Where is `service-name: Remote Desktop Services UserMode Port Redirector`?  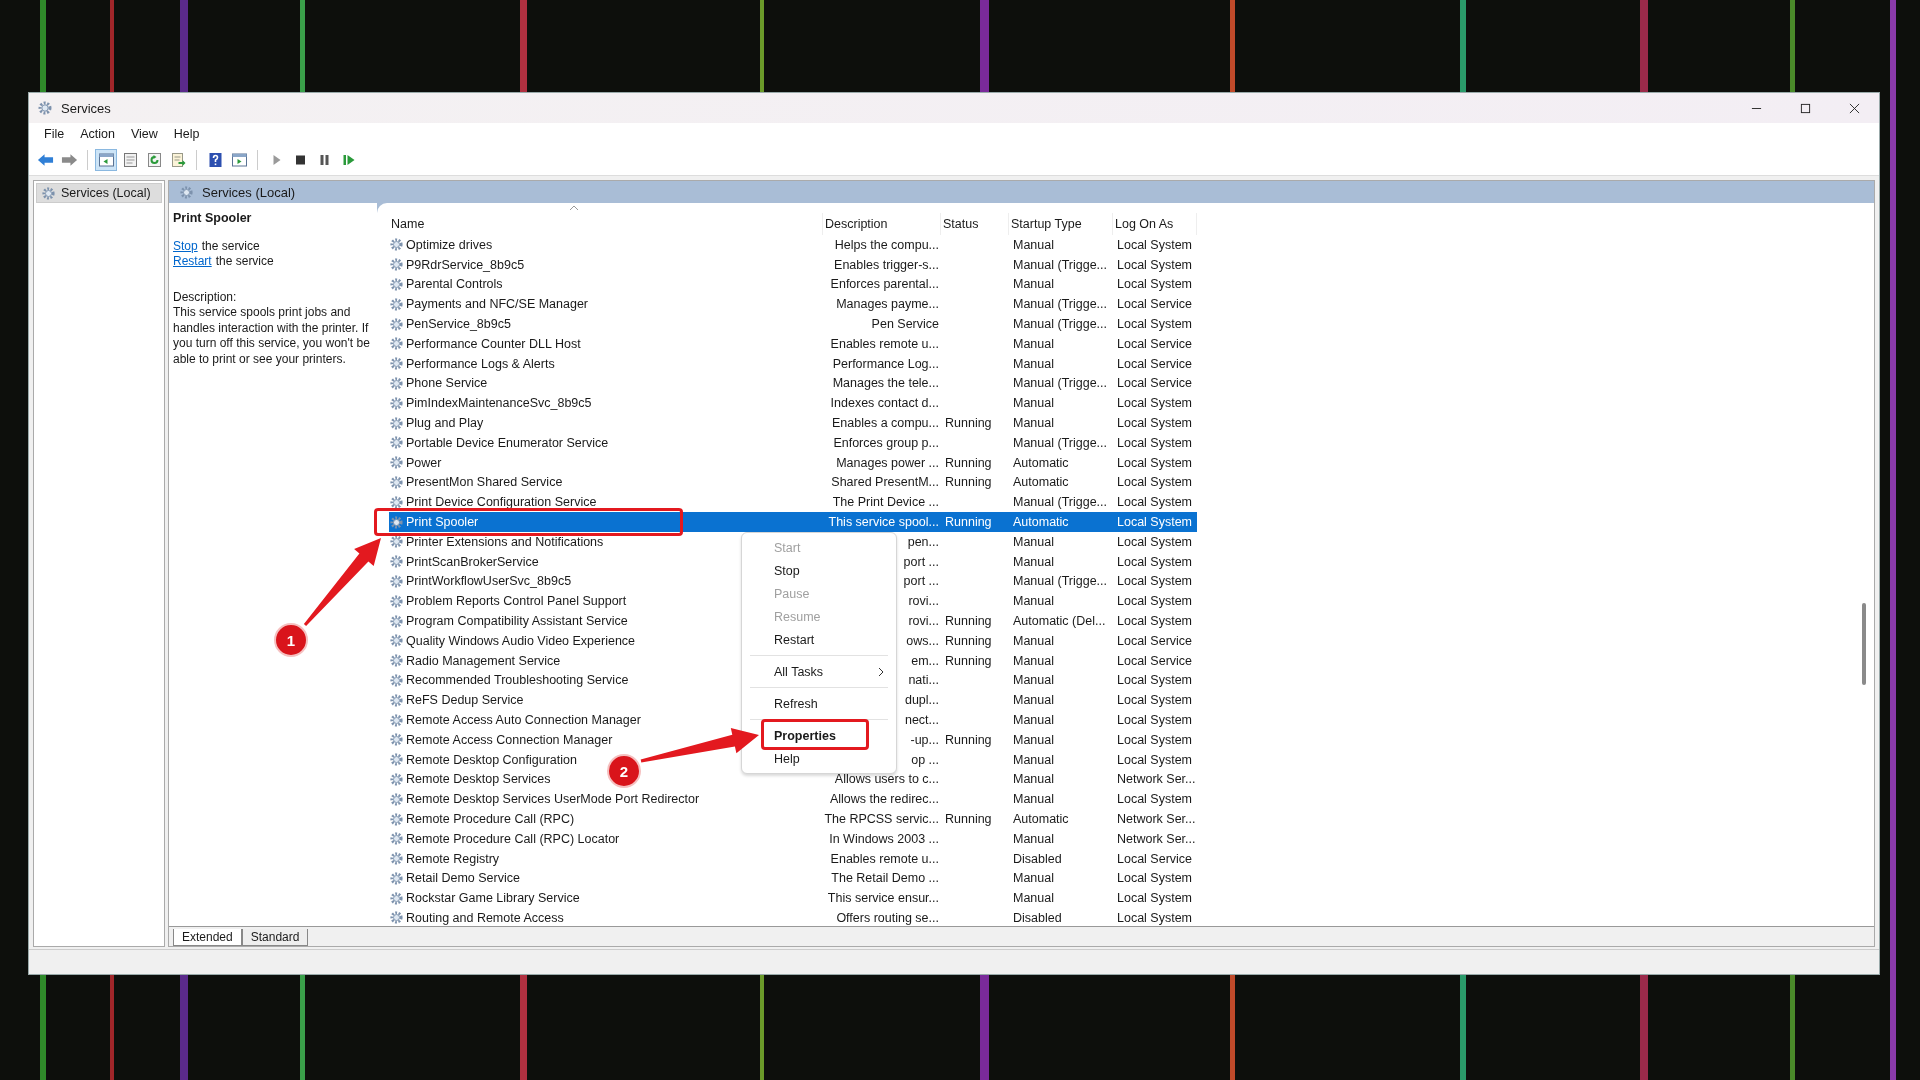
service-name: Remote Desktop Services UserMode Port Redirector is located at coordinates (553, 799).